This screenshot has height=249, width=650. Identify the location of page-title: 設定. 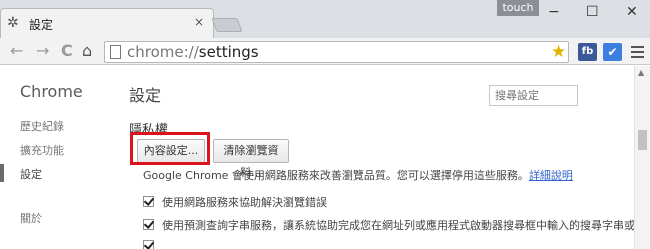
(145, 95).